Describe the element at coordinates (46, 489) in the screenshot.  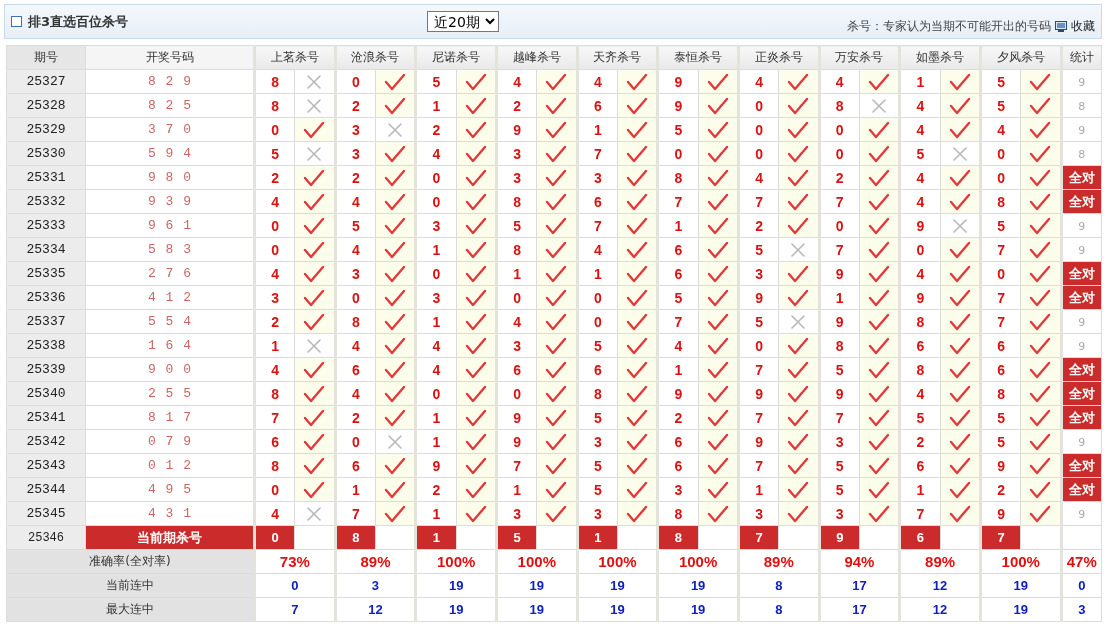
I see `issue-cell: 25344` at that location.